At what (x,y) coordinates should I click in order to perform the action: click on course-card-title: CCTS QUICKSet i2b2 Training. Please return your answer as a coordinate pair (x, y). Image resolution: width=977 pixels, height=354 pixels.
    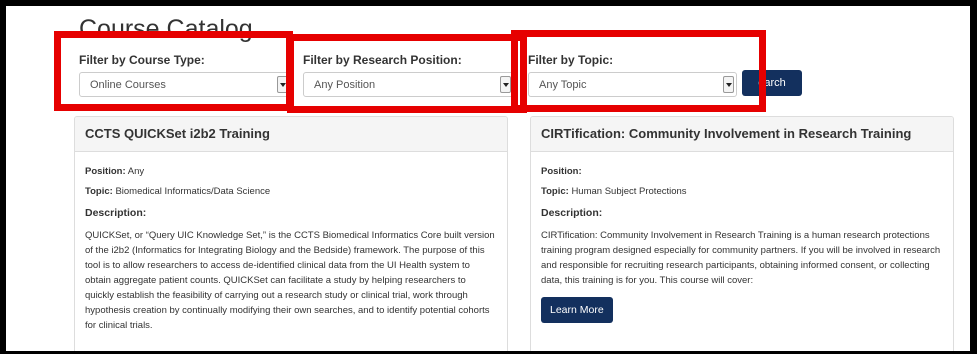
    Looking at the image, I should click on (291, 134).